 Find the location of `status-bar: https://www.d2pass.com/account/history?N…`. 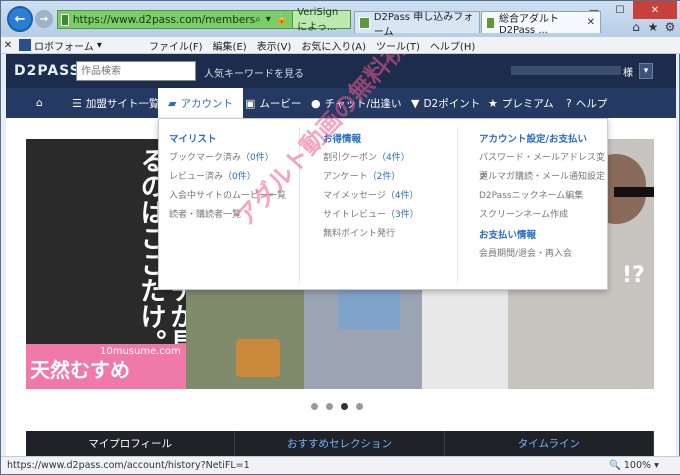

status-bar: https://www.d2pass.com/account/history?N… is located at coordinates (340, 465).